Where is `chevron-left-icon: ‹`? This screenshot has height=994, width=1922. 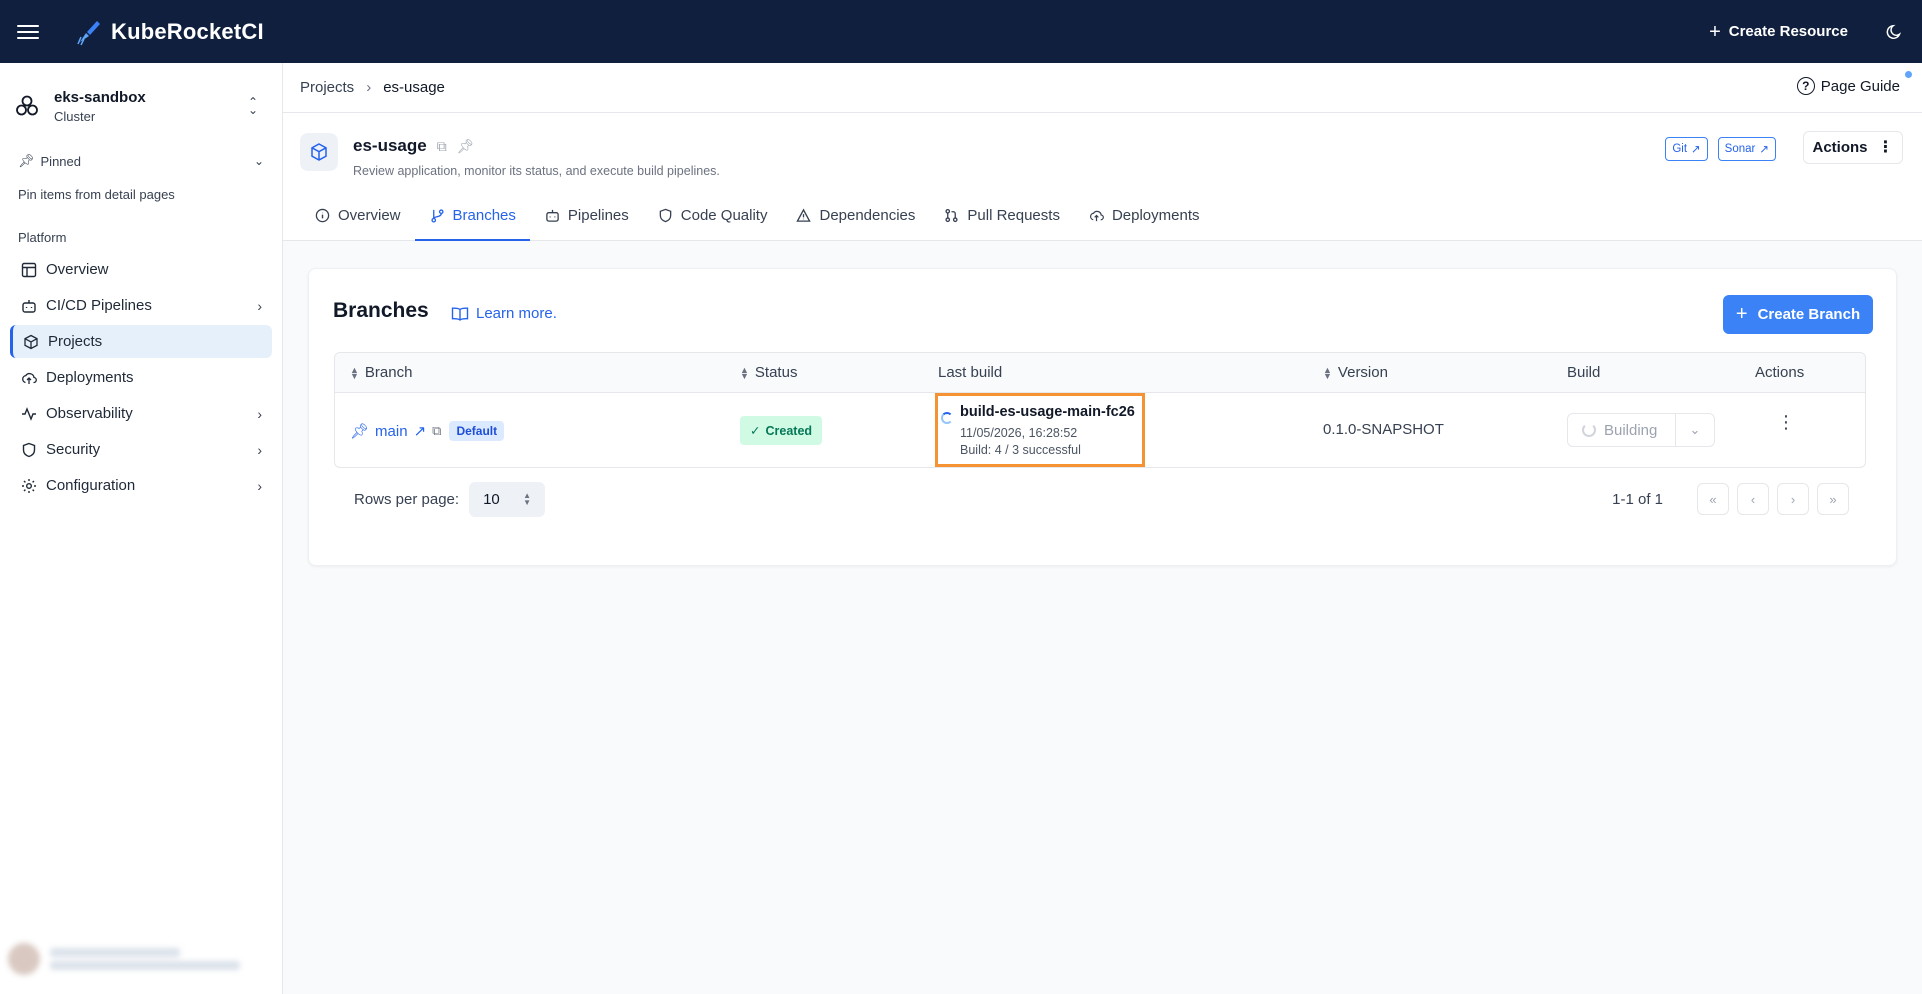
chevron-left-icon: ‹ is located at coordinates (1753, 499).